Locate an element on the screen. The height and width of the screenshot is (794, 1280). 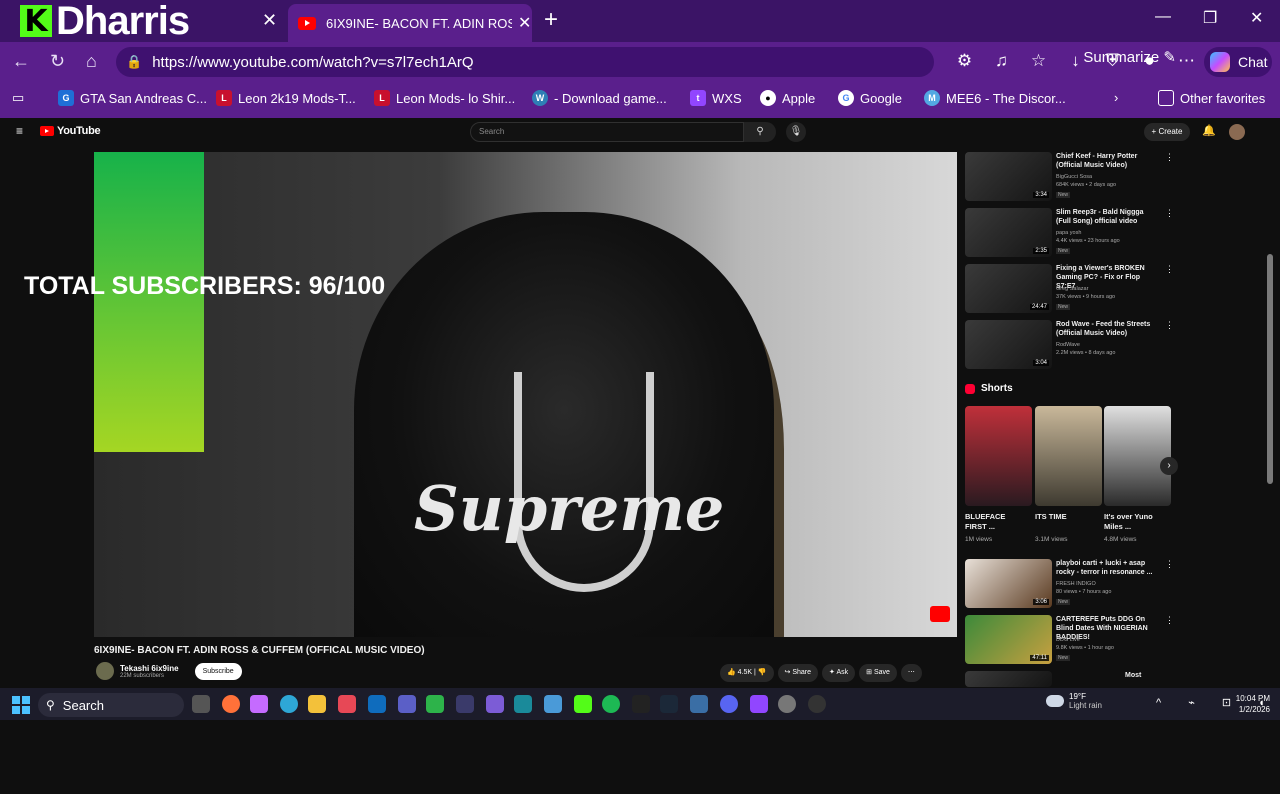
short-title: ITS TIME is located at coordinates (1065, 517).